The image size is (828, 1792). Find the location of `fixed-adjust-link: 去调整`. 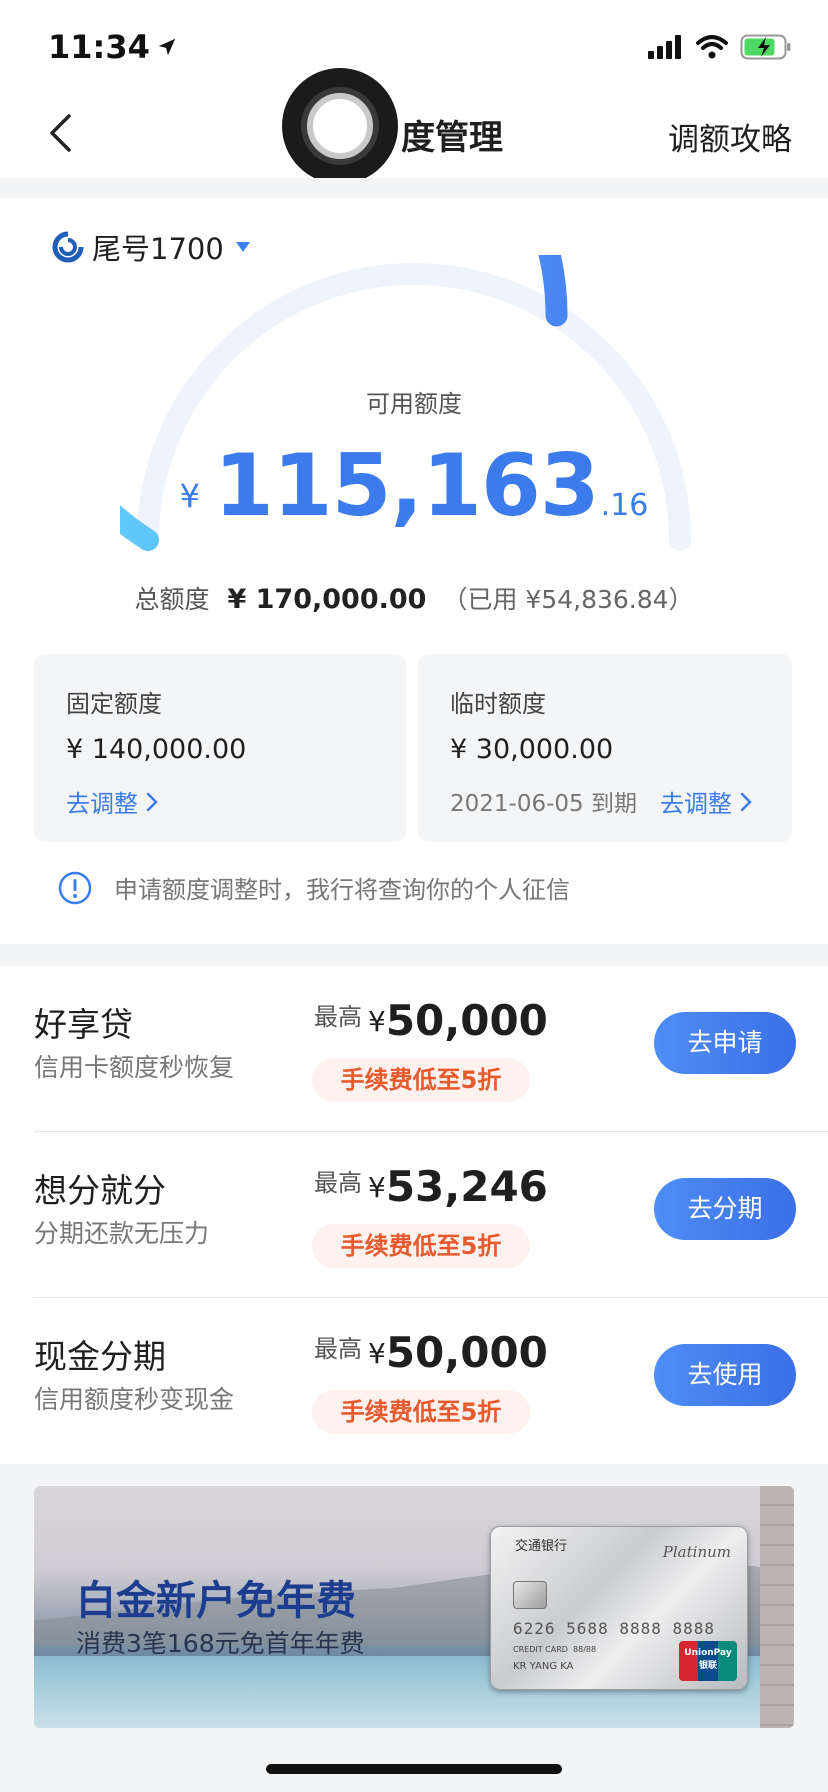

fixed-adjust-link: 去调整 is located at coordinates (112, 801).